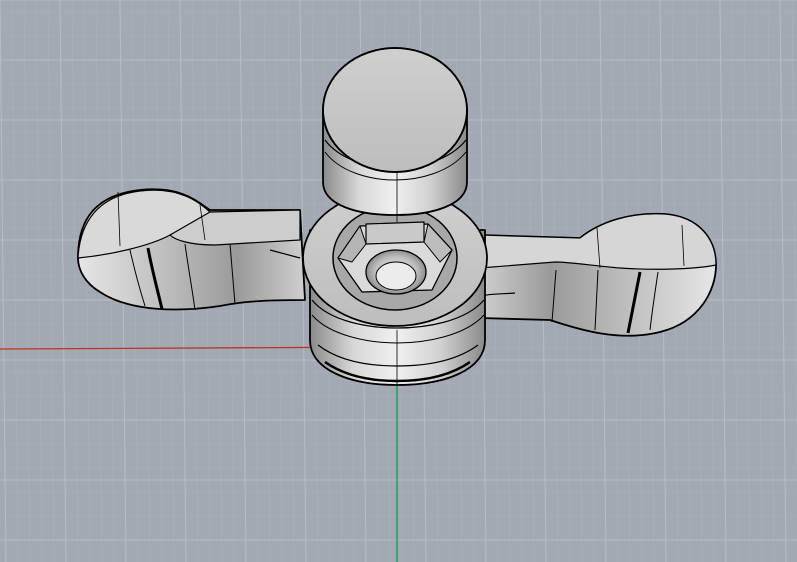  I want to click on left-wing, so click(191, 249).